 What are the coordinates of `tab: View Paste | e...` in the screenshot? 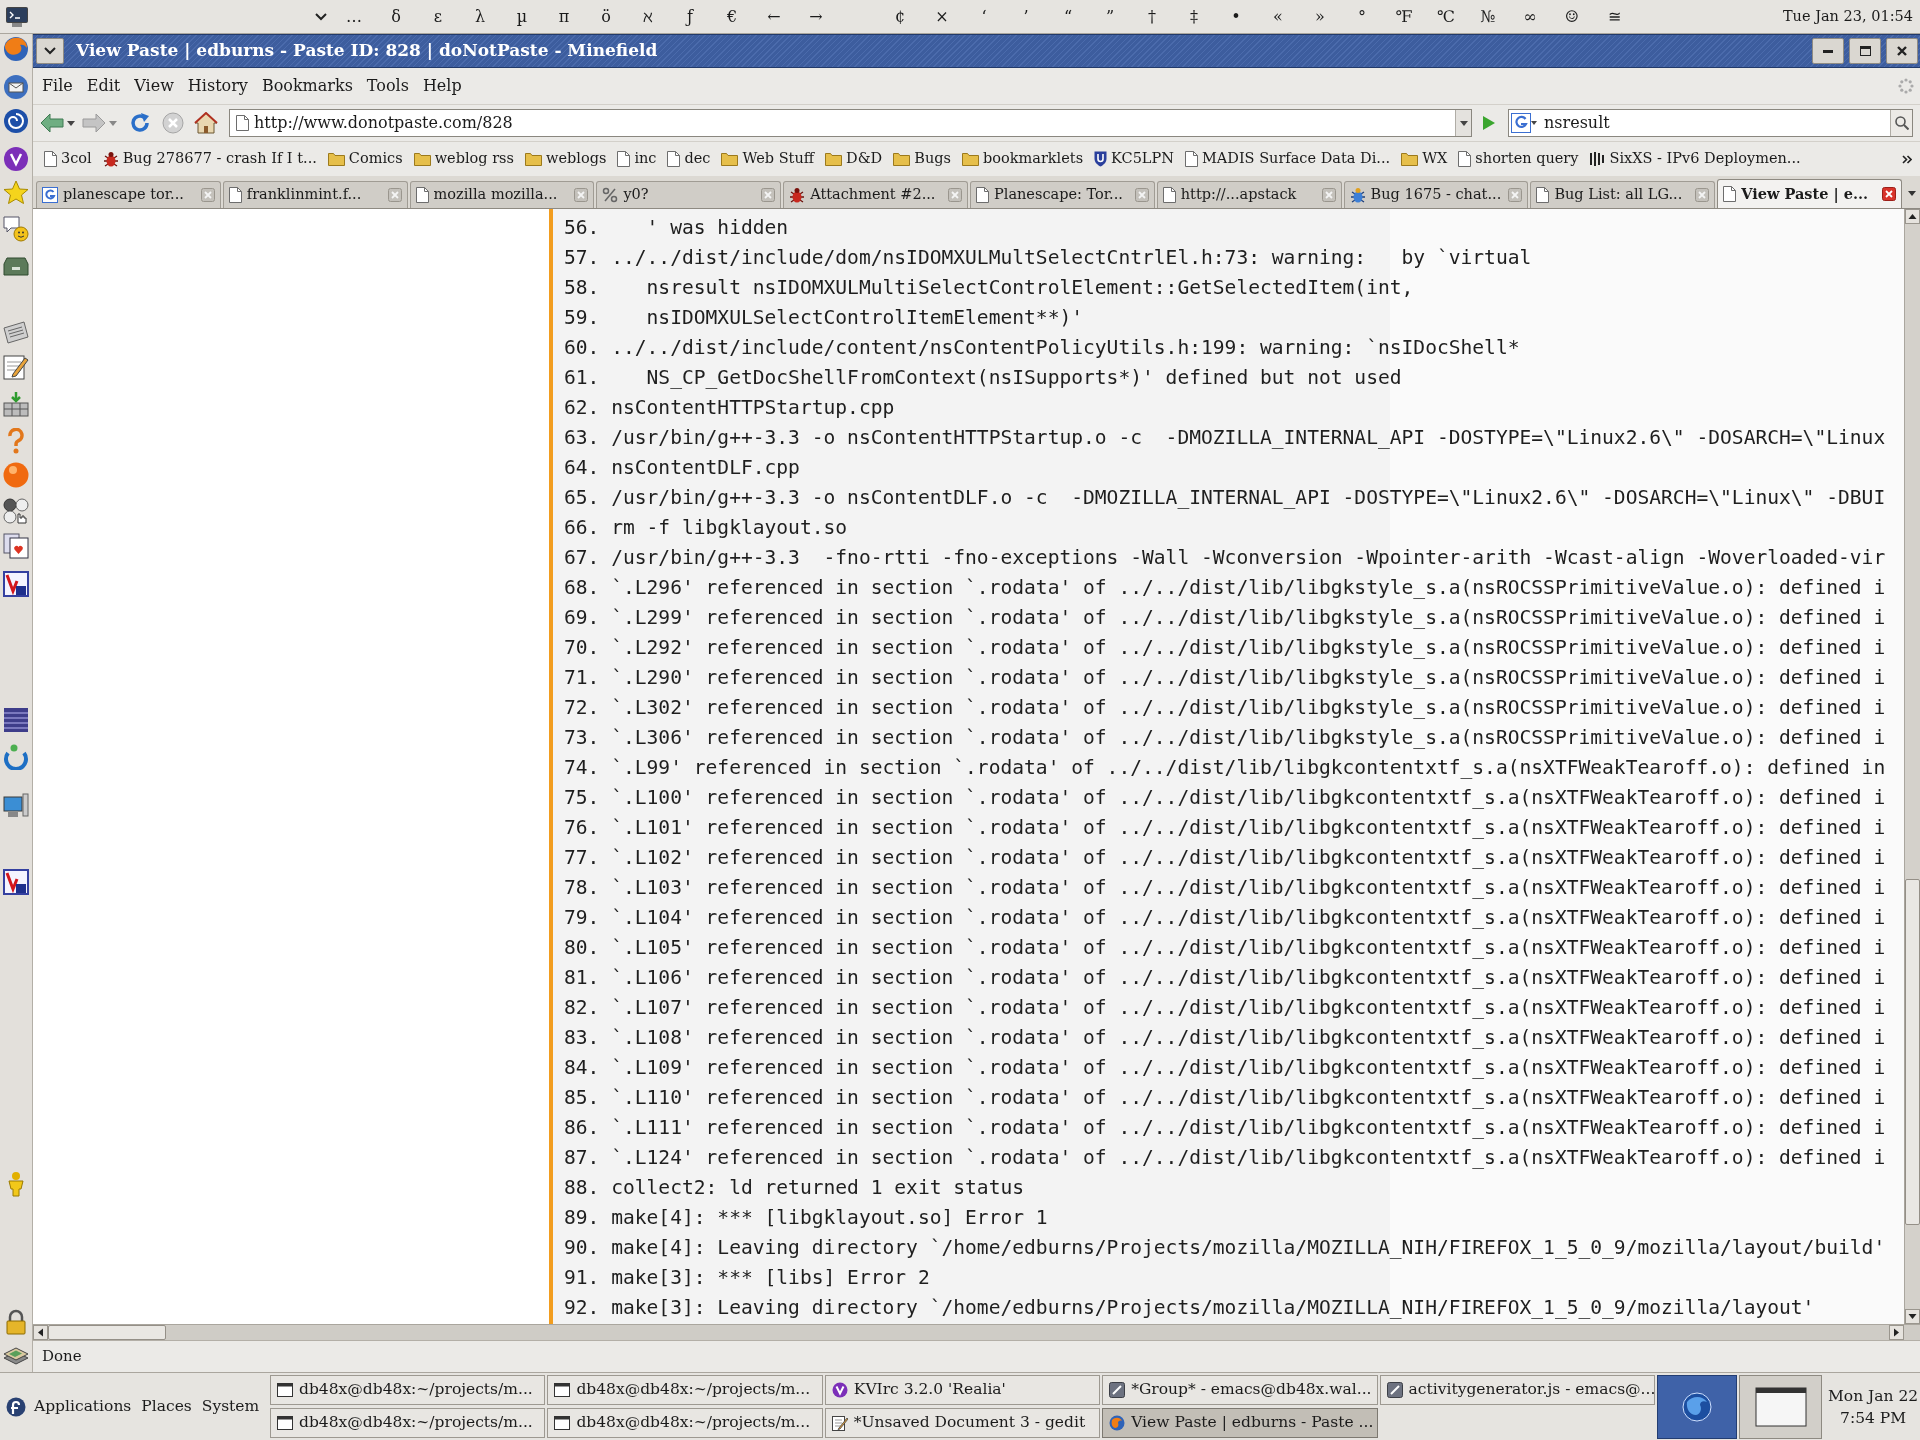 It's located at (1809, 193).